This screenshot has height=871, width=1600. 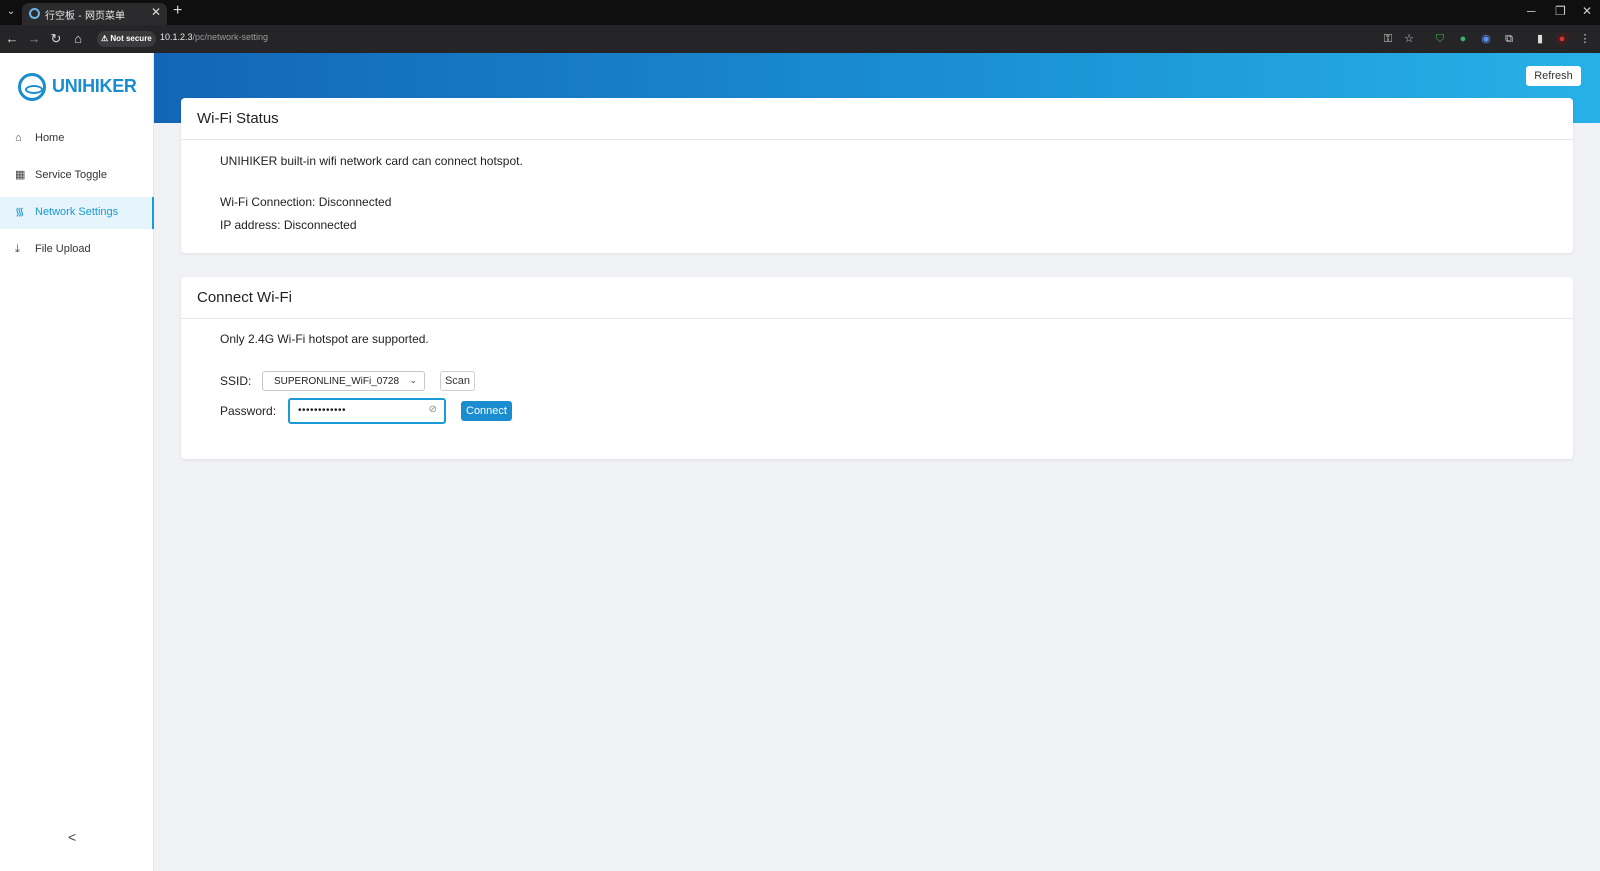 I want to click on tab-close-icon: ✕, so click(x=156, y=12).